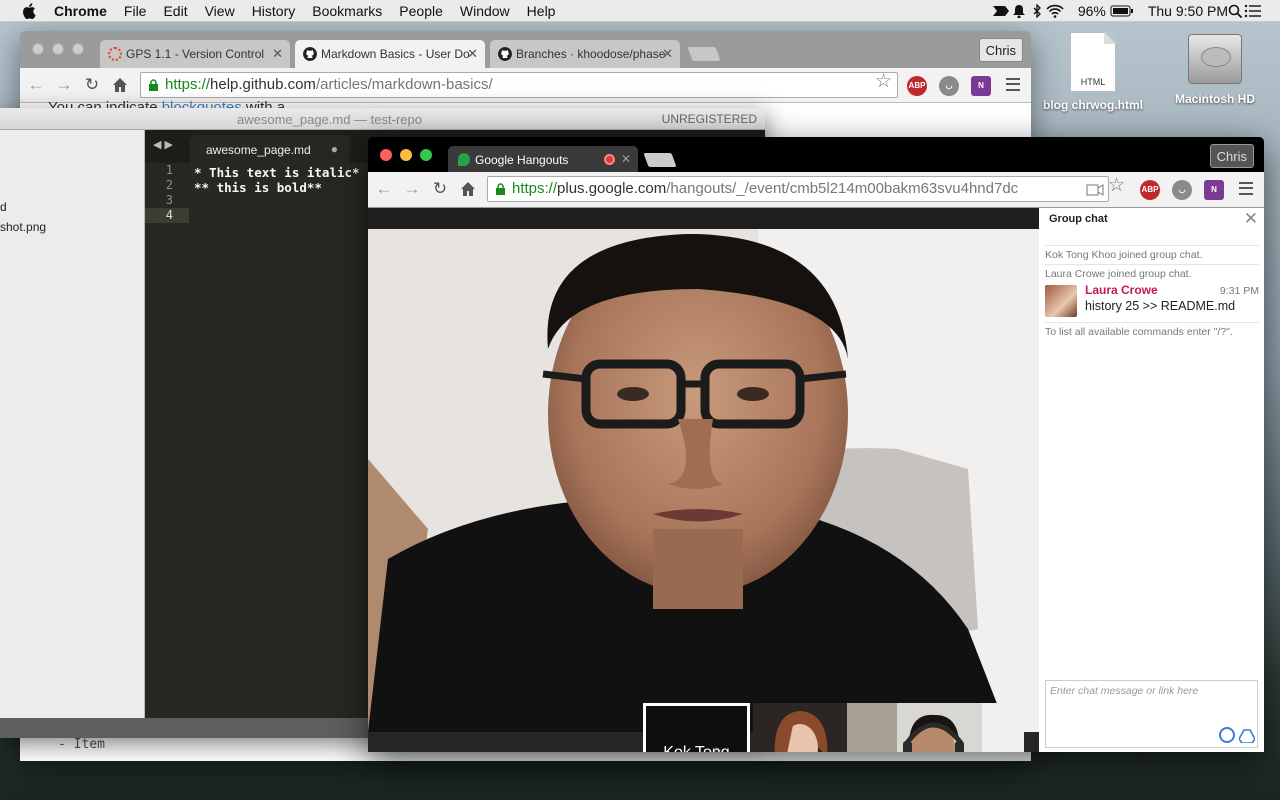 The width and height of the screenshot is (1280, 800). Describe the element at coordinates (1122, 11) in the screenshot. I see `battery-icon` at that location.